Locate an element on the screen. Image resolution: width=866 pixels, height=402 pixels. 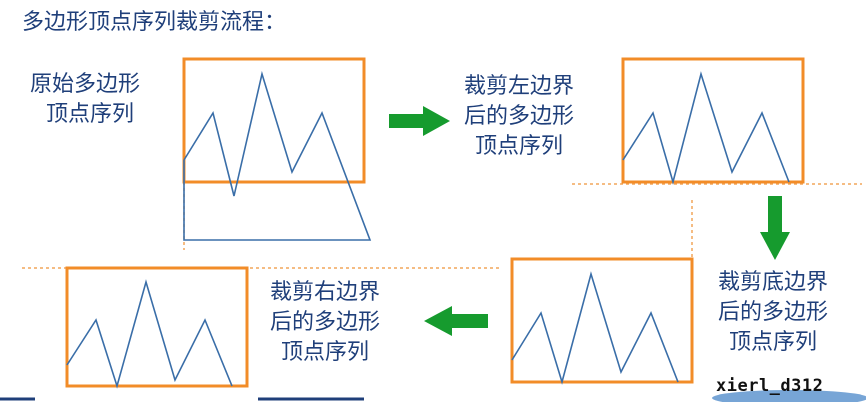
label-clip-left: 裁剪左边界 后的多边形 顶点序列 is located at coordinates (519, 117).